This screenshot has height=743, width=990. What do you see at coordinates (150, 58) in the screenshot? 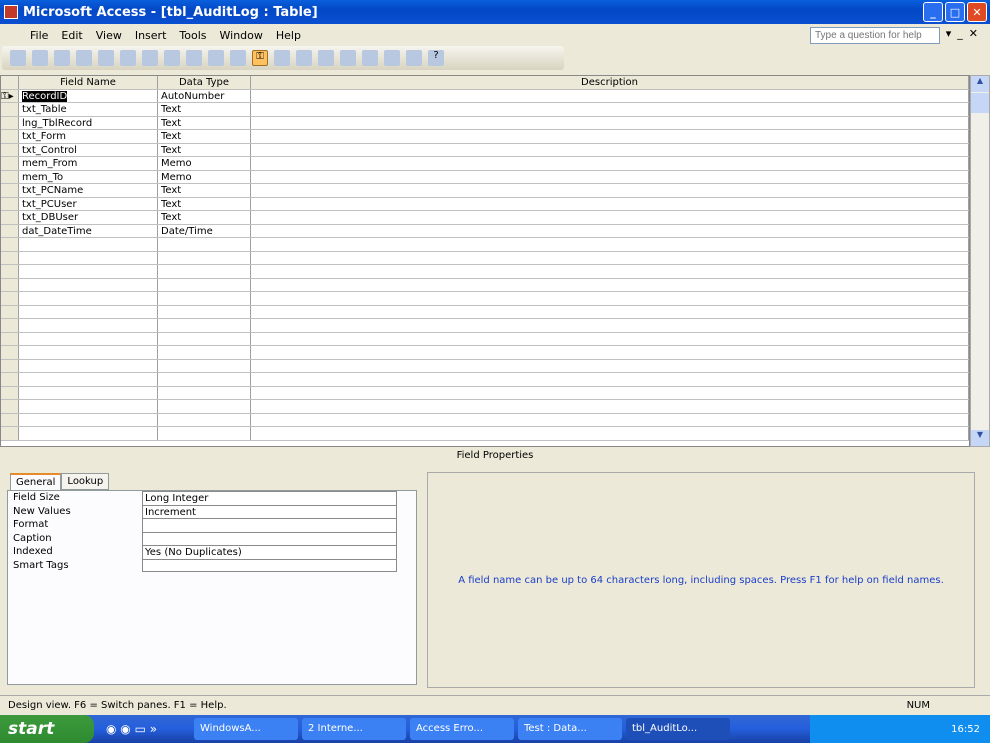
I see `cut-icon` at bounding box center [150, 58].